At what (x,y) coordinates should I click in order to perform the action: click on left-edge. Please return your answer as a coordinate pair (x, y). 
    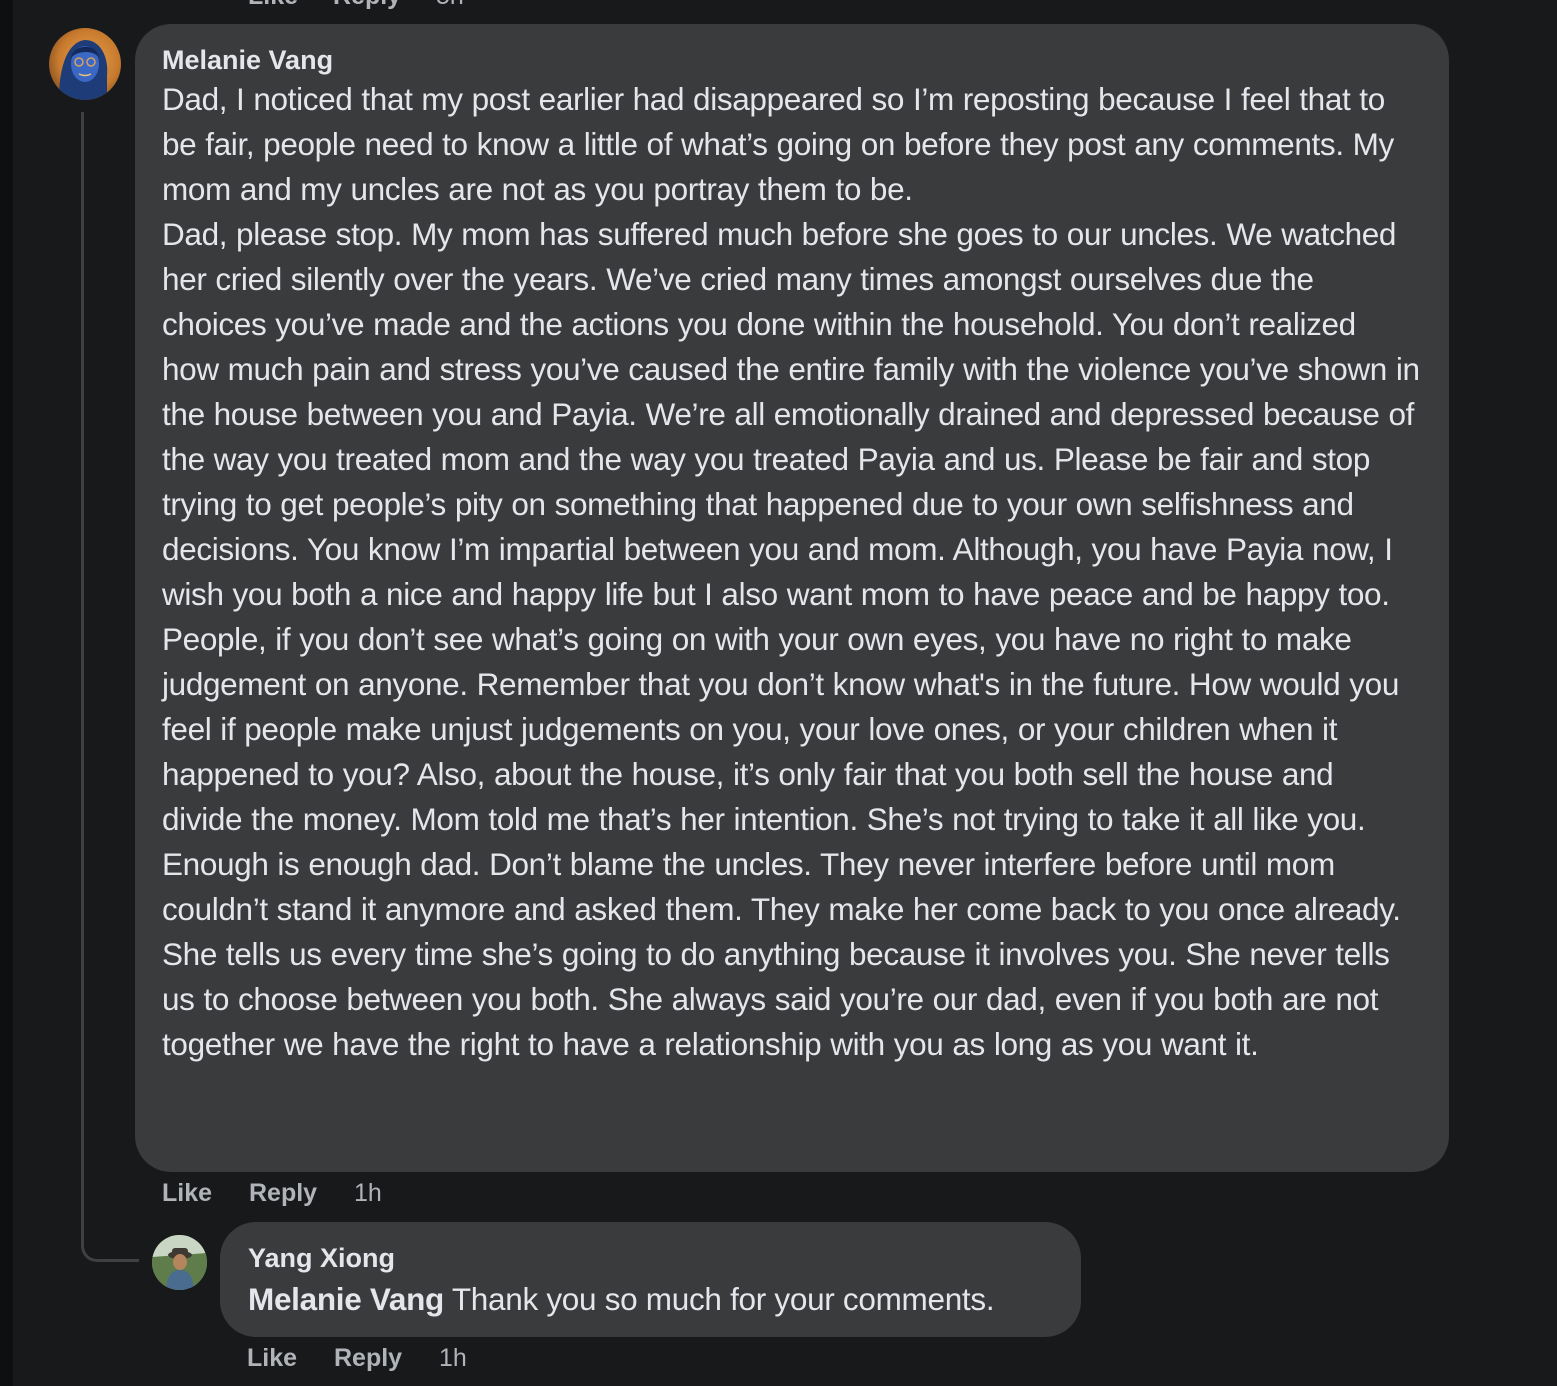
    Looking at the image, I should click on (6, 693).